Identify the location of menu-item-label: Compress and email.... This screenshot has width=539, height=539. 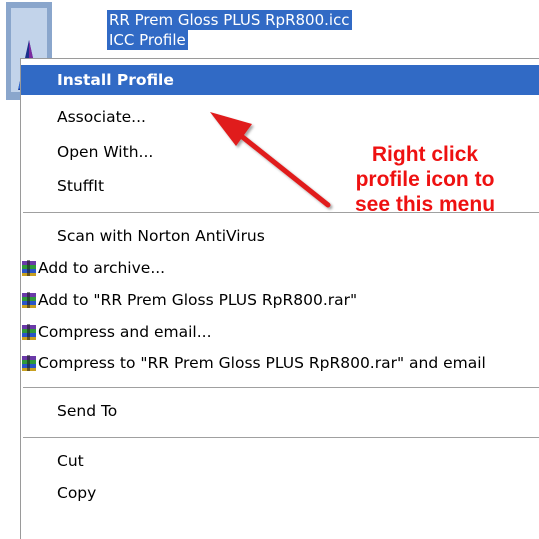
(125, 332).